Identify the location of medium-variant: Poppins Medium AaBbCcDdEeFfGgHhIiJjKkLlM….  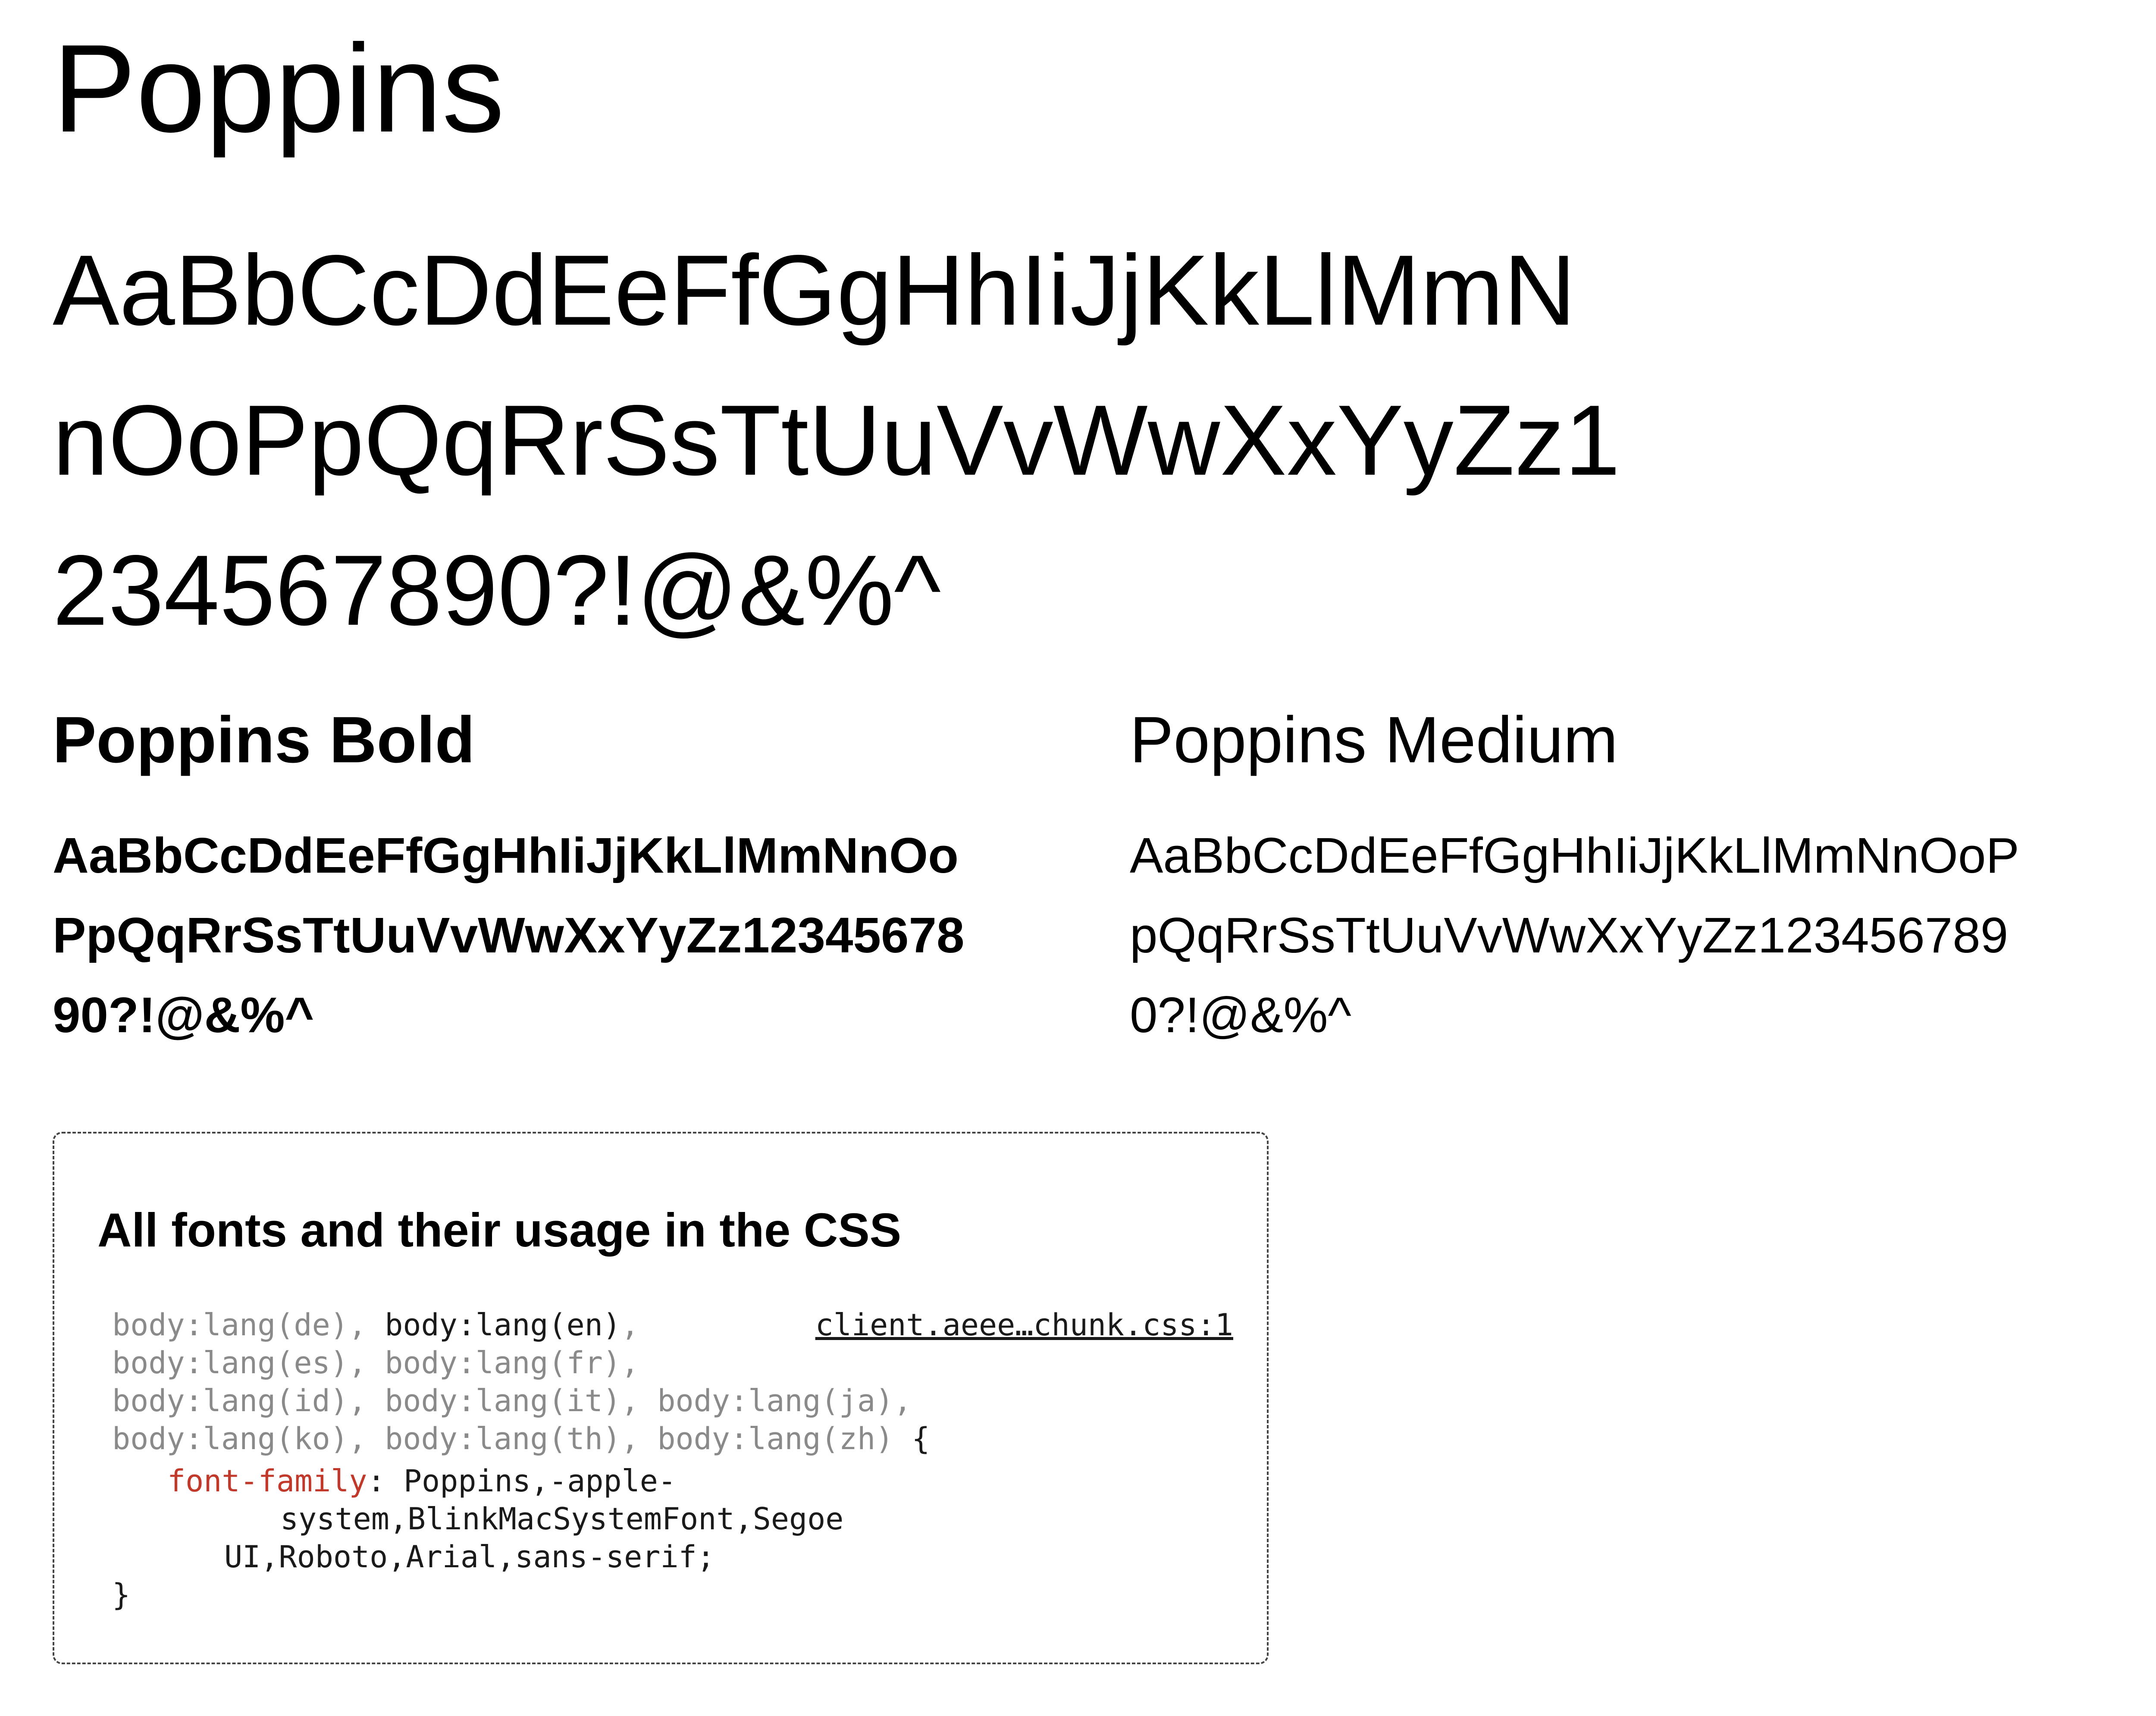
(1643, 881).